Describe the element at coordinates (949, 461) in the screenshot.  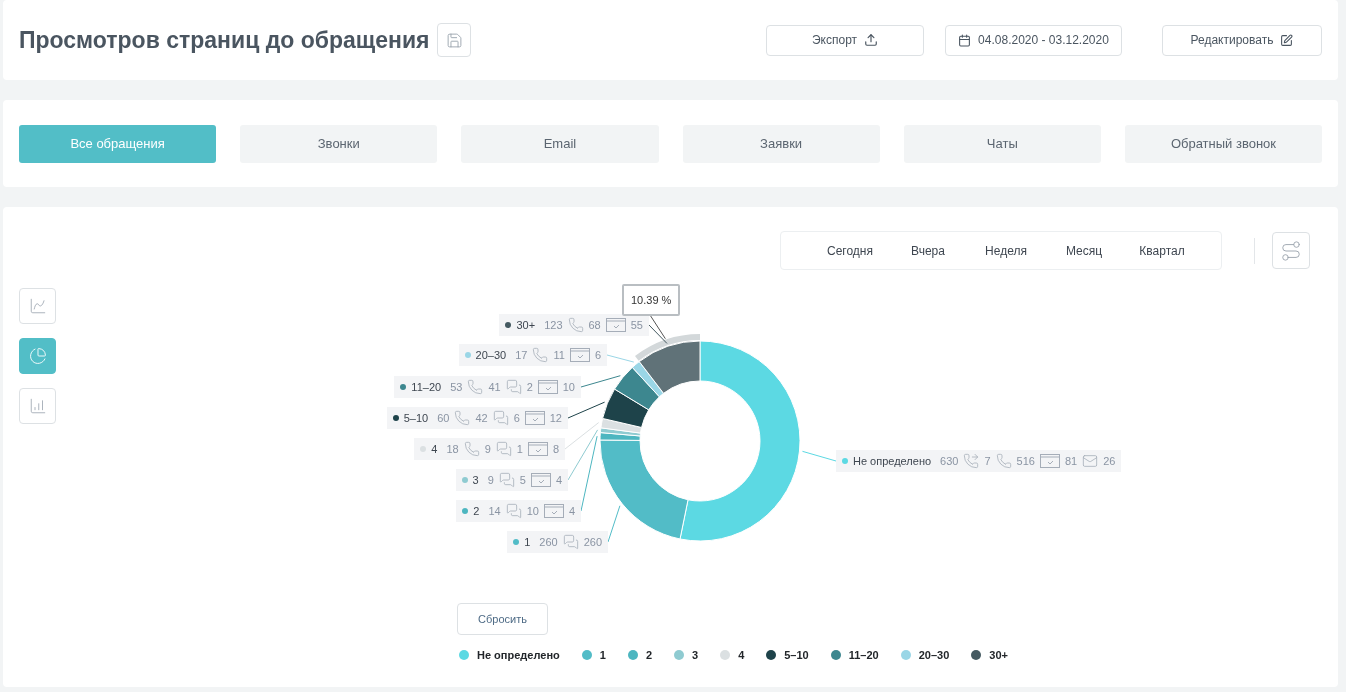
I see `category-total: 630` at that location.